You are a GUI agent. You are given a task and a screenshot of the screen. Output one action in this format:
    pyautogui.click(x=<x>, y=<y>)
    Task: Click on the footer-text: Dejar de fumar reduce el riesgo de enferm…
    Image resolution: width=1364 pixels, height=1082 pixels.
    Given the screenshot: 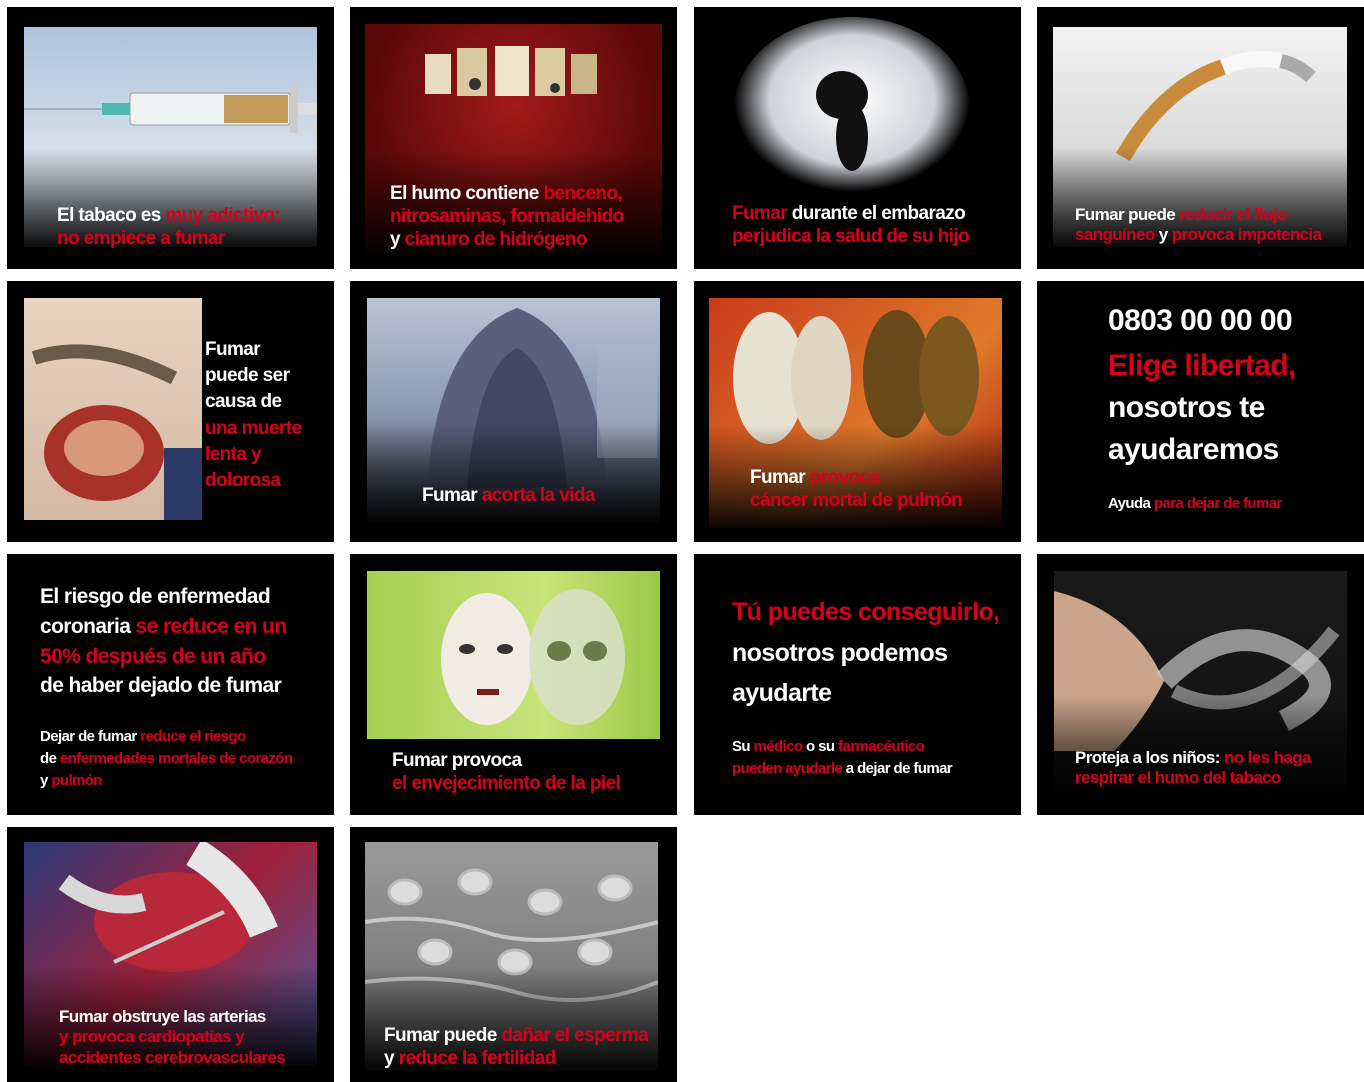 What is the action you would take?
    pyautogui.click(x=166, y=758)
    